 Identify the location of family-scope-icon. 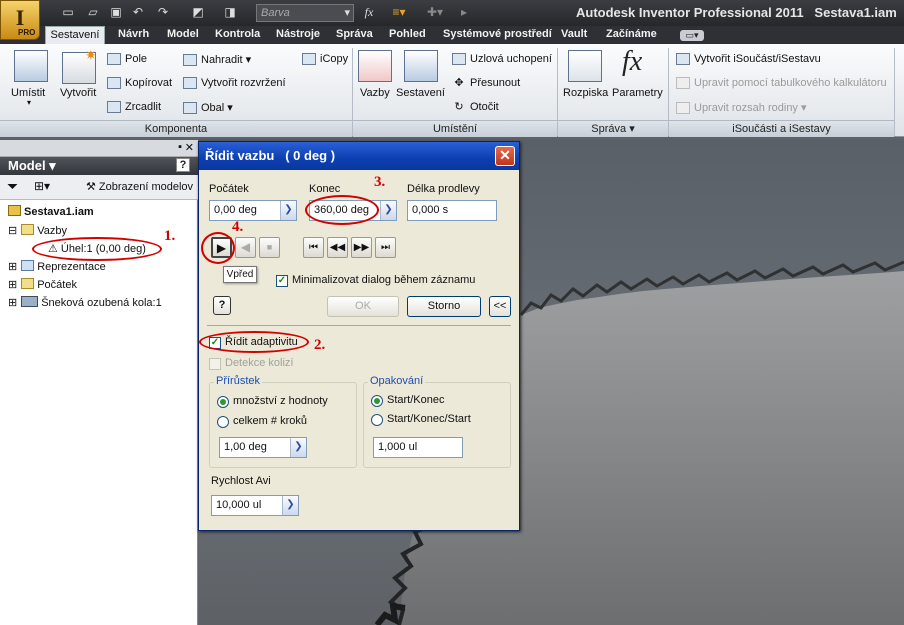
(683, 108).